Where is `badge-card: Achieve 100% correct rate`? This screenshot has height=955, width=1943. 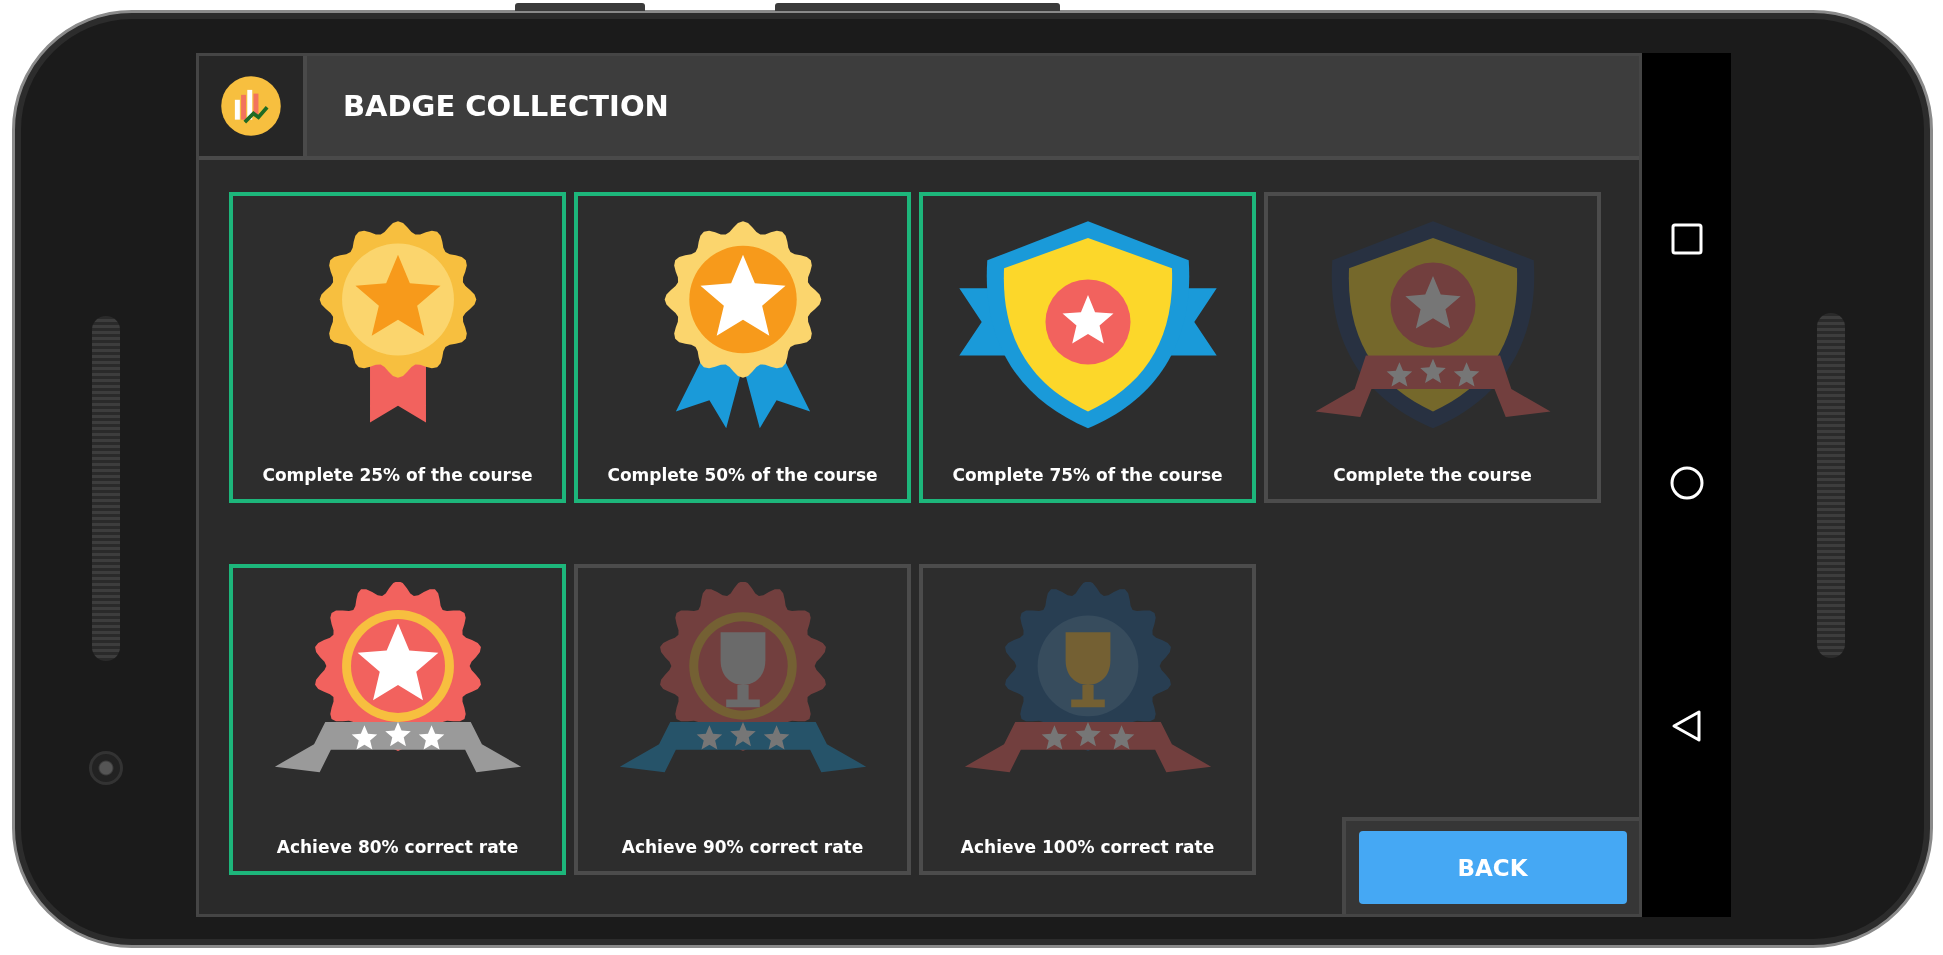
badge-card: Achieve 100% correct rate is located at coordinates (1087, 719).